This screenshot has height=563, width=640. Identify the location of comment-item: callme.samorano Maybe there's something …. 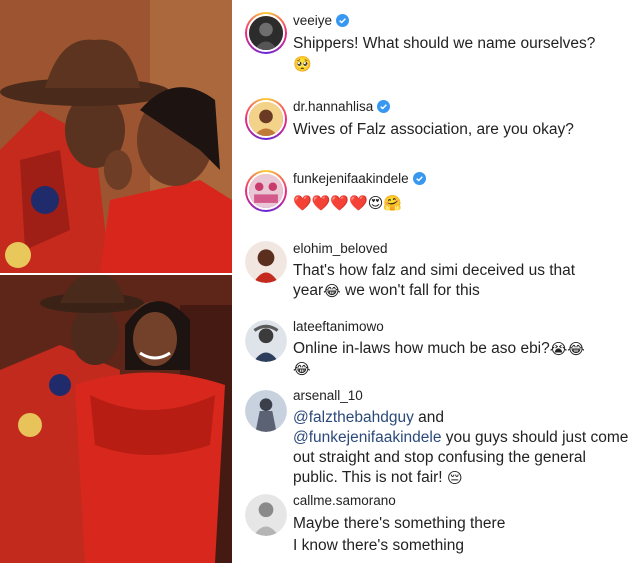
(438, 524).